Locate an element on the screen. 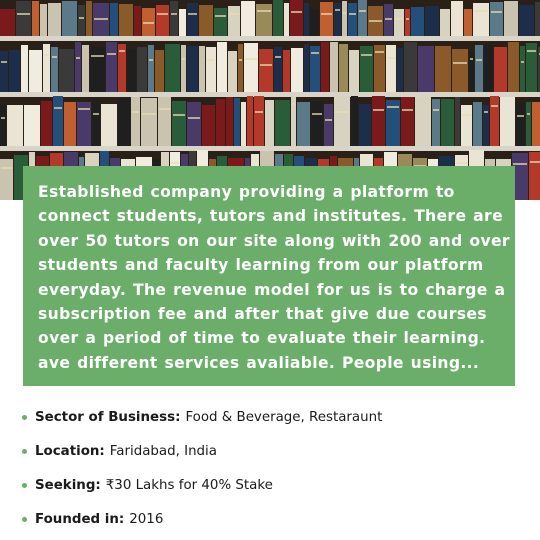 This screenshot has height=540, width=540. detail-label: Seeking: is located at coordinates (68, 485).